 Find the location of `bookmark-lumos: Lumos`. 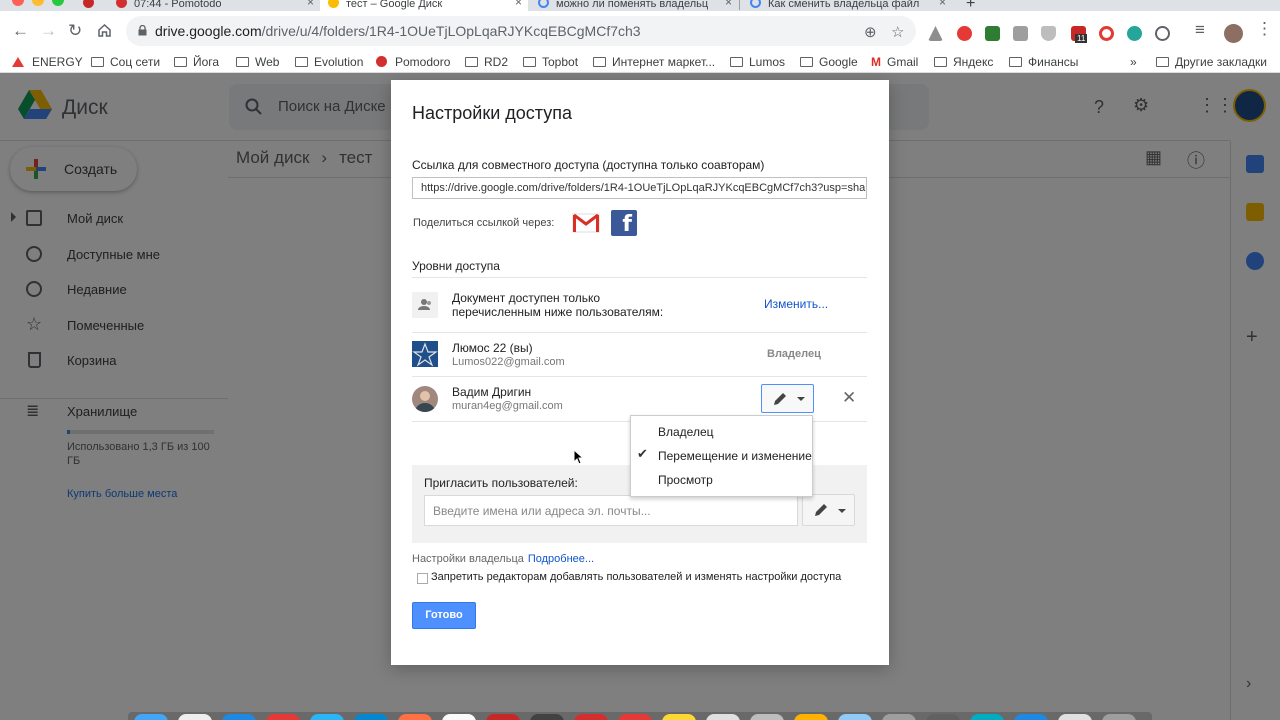

bookmark-lumos: Lumos is located at coordinates (757, 62).